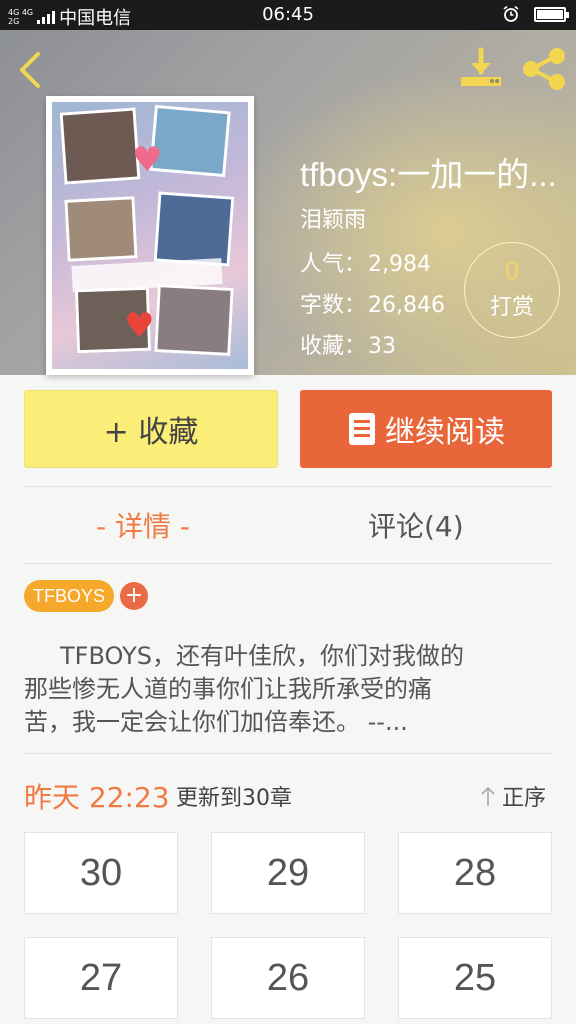 Image resolution: width=576 pixels, height=1024 pixels. I want to click on continue-reading-button: 继续阅读, so click(426, 429).